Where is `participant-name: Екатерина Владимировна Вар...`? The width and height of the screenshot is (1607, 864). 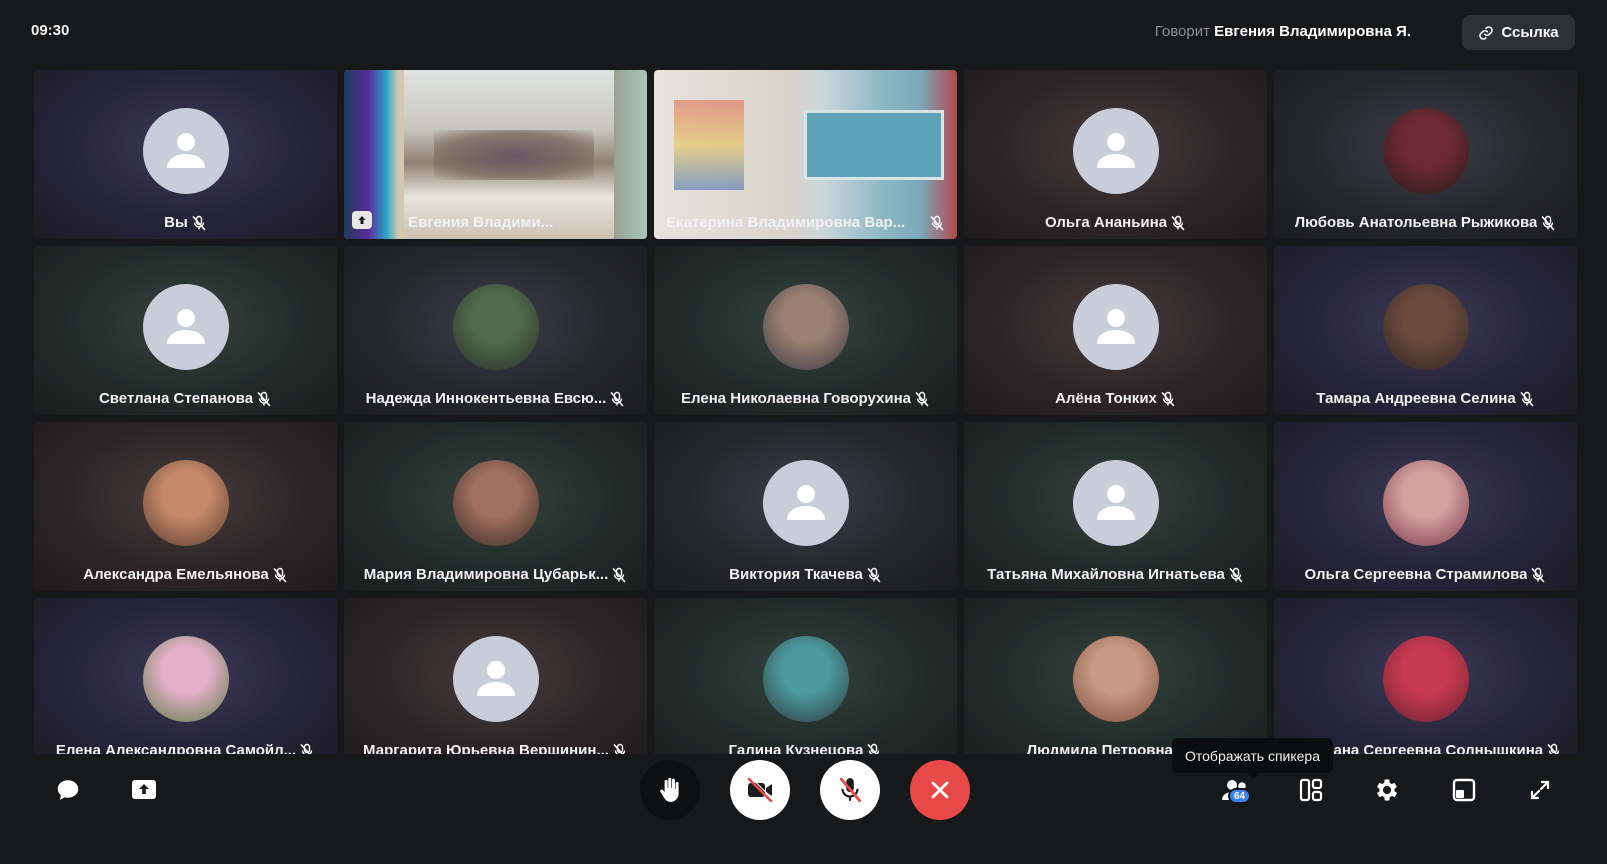
participant-name: Екатерина Владимировна Вар... is located at coordinates (786, 222).